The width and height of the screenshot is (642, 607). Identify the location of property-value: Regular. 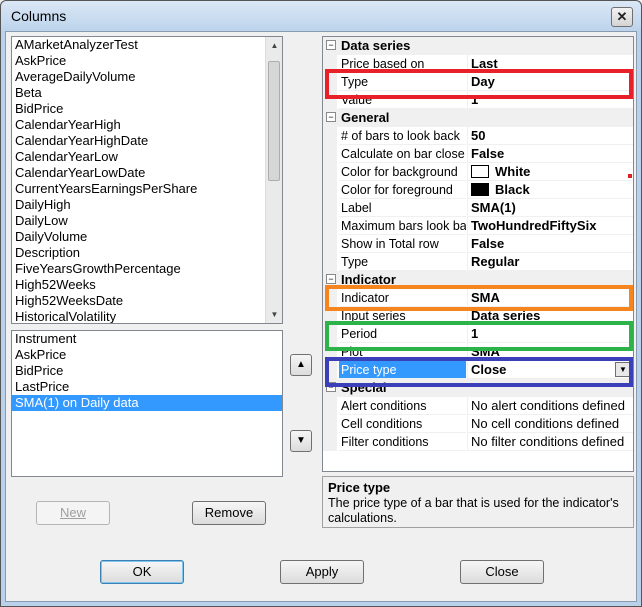
(550, 262).